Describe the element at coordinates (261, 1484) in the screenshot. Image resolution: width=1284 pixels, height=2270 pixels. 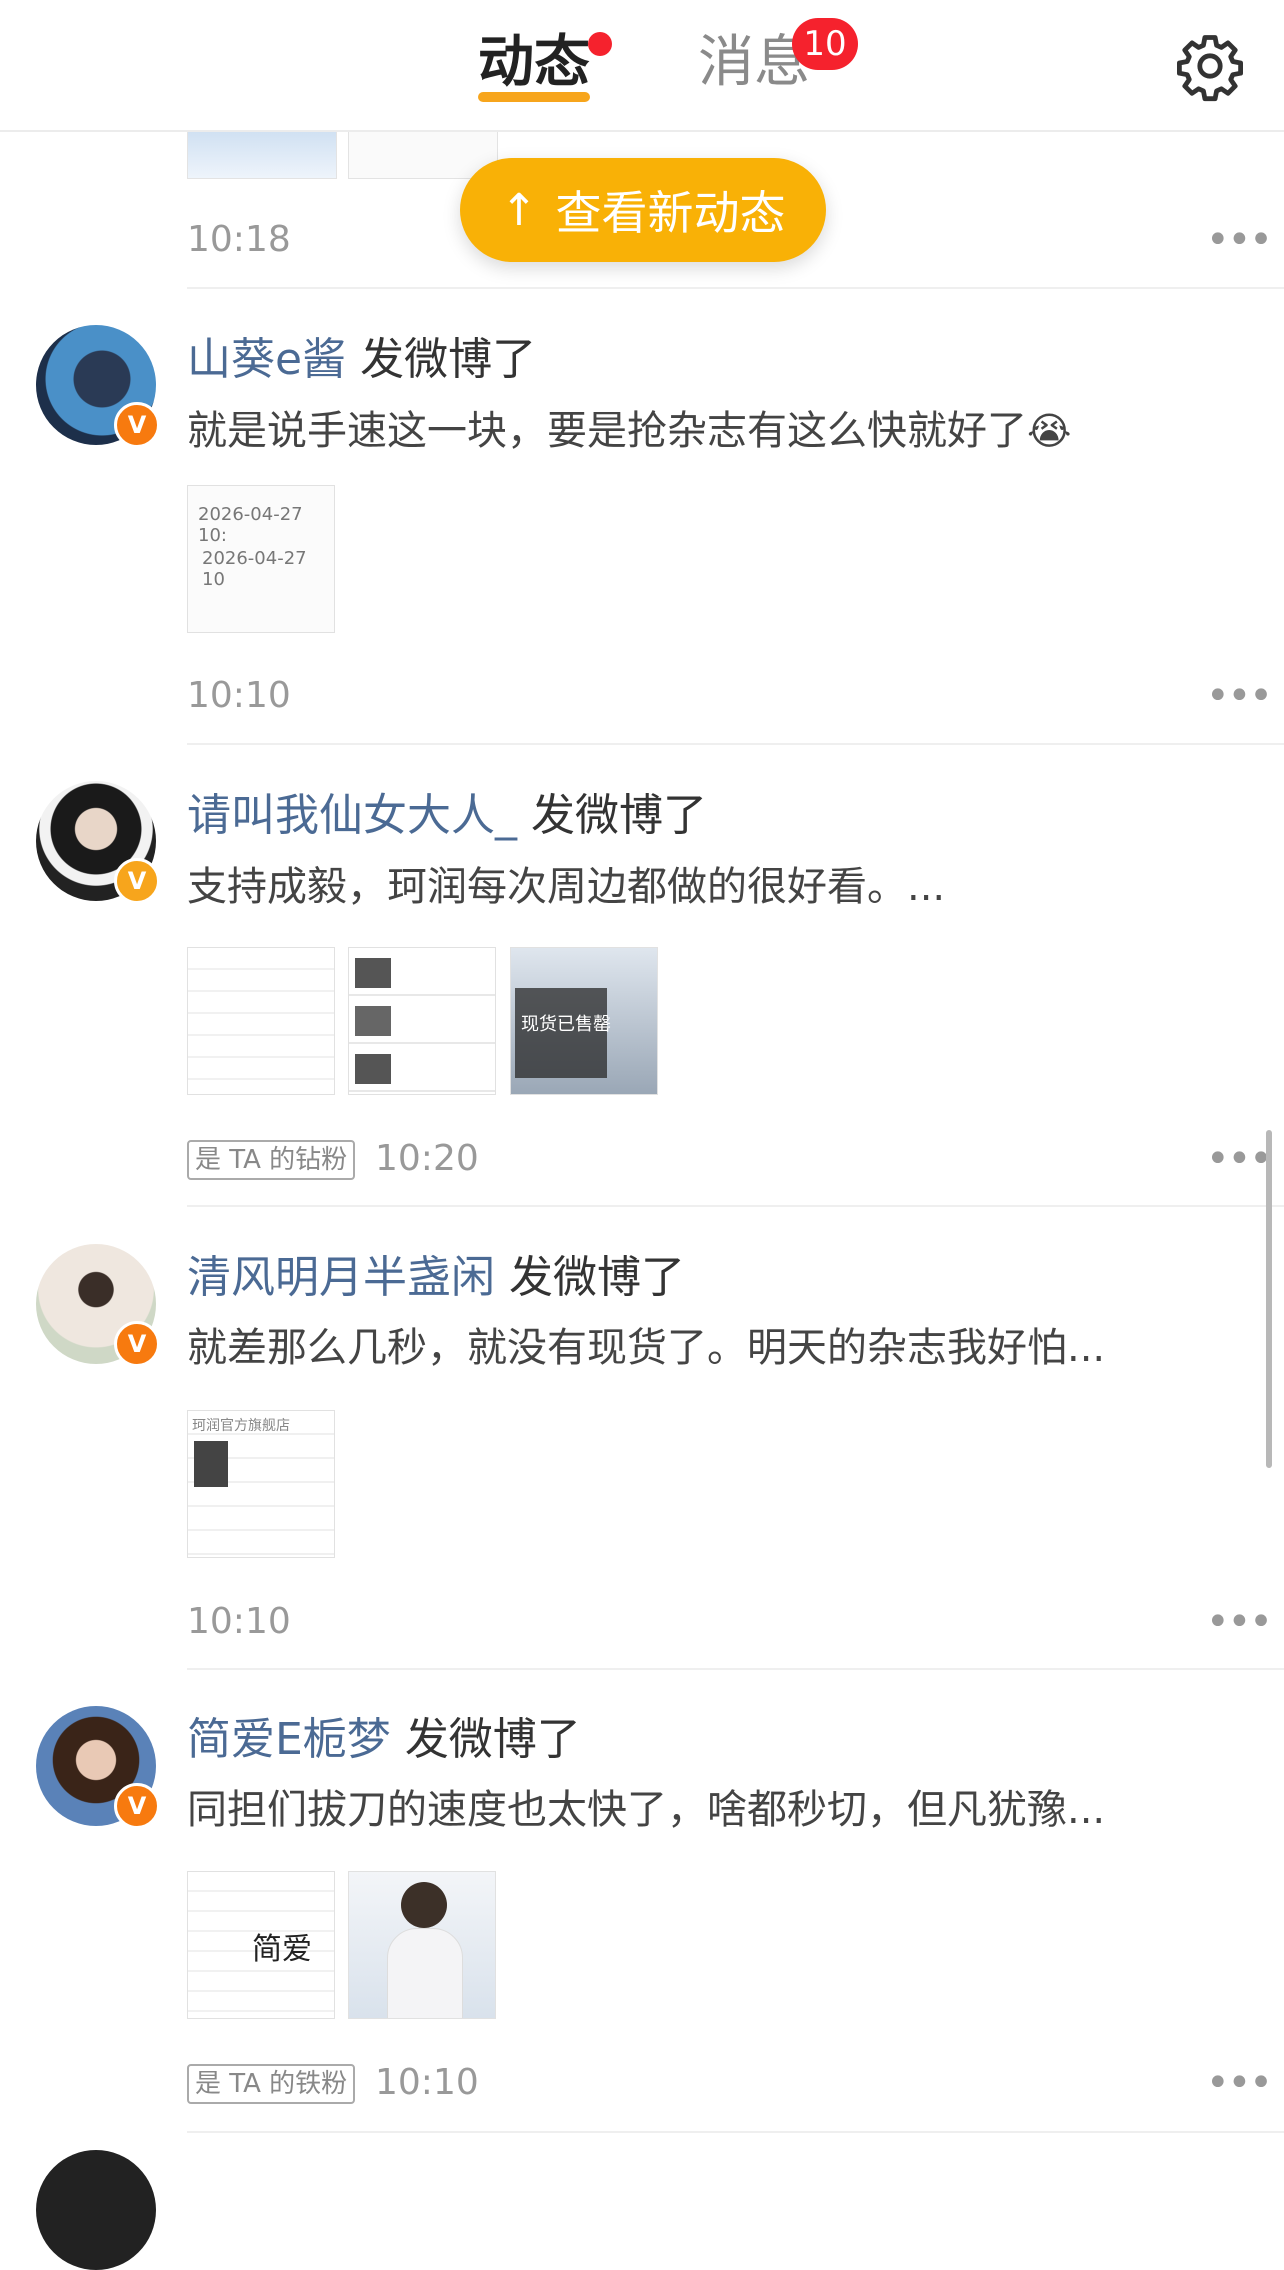
I see `post-image: 珂润官方旗舰店` at that location.